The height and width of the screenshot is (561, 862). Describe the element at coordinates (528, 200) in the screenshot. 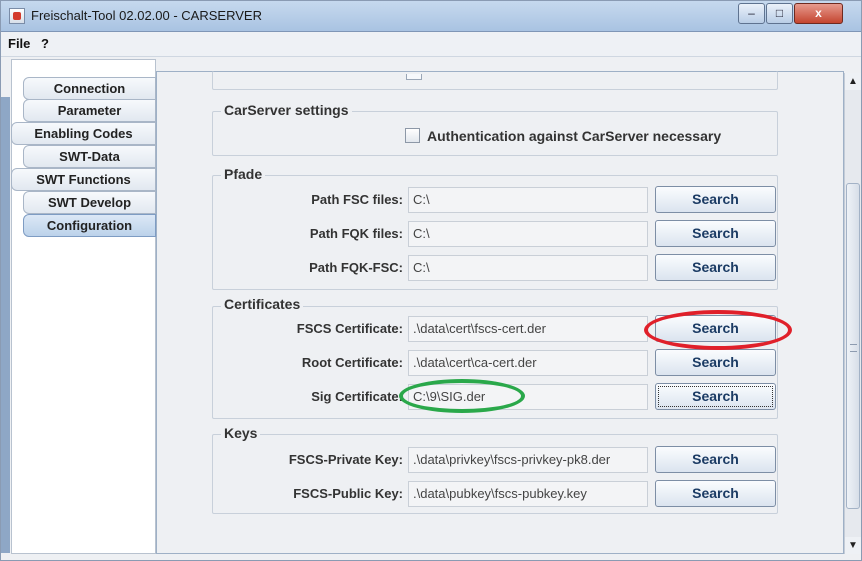

I see `input-path-fsc: C:\` at that location.